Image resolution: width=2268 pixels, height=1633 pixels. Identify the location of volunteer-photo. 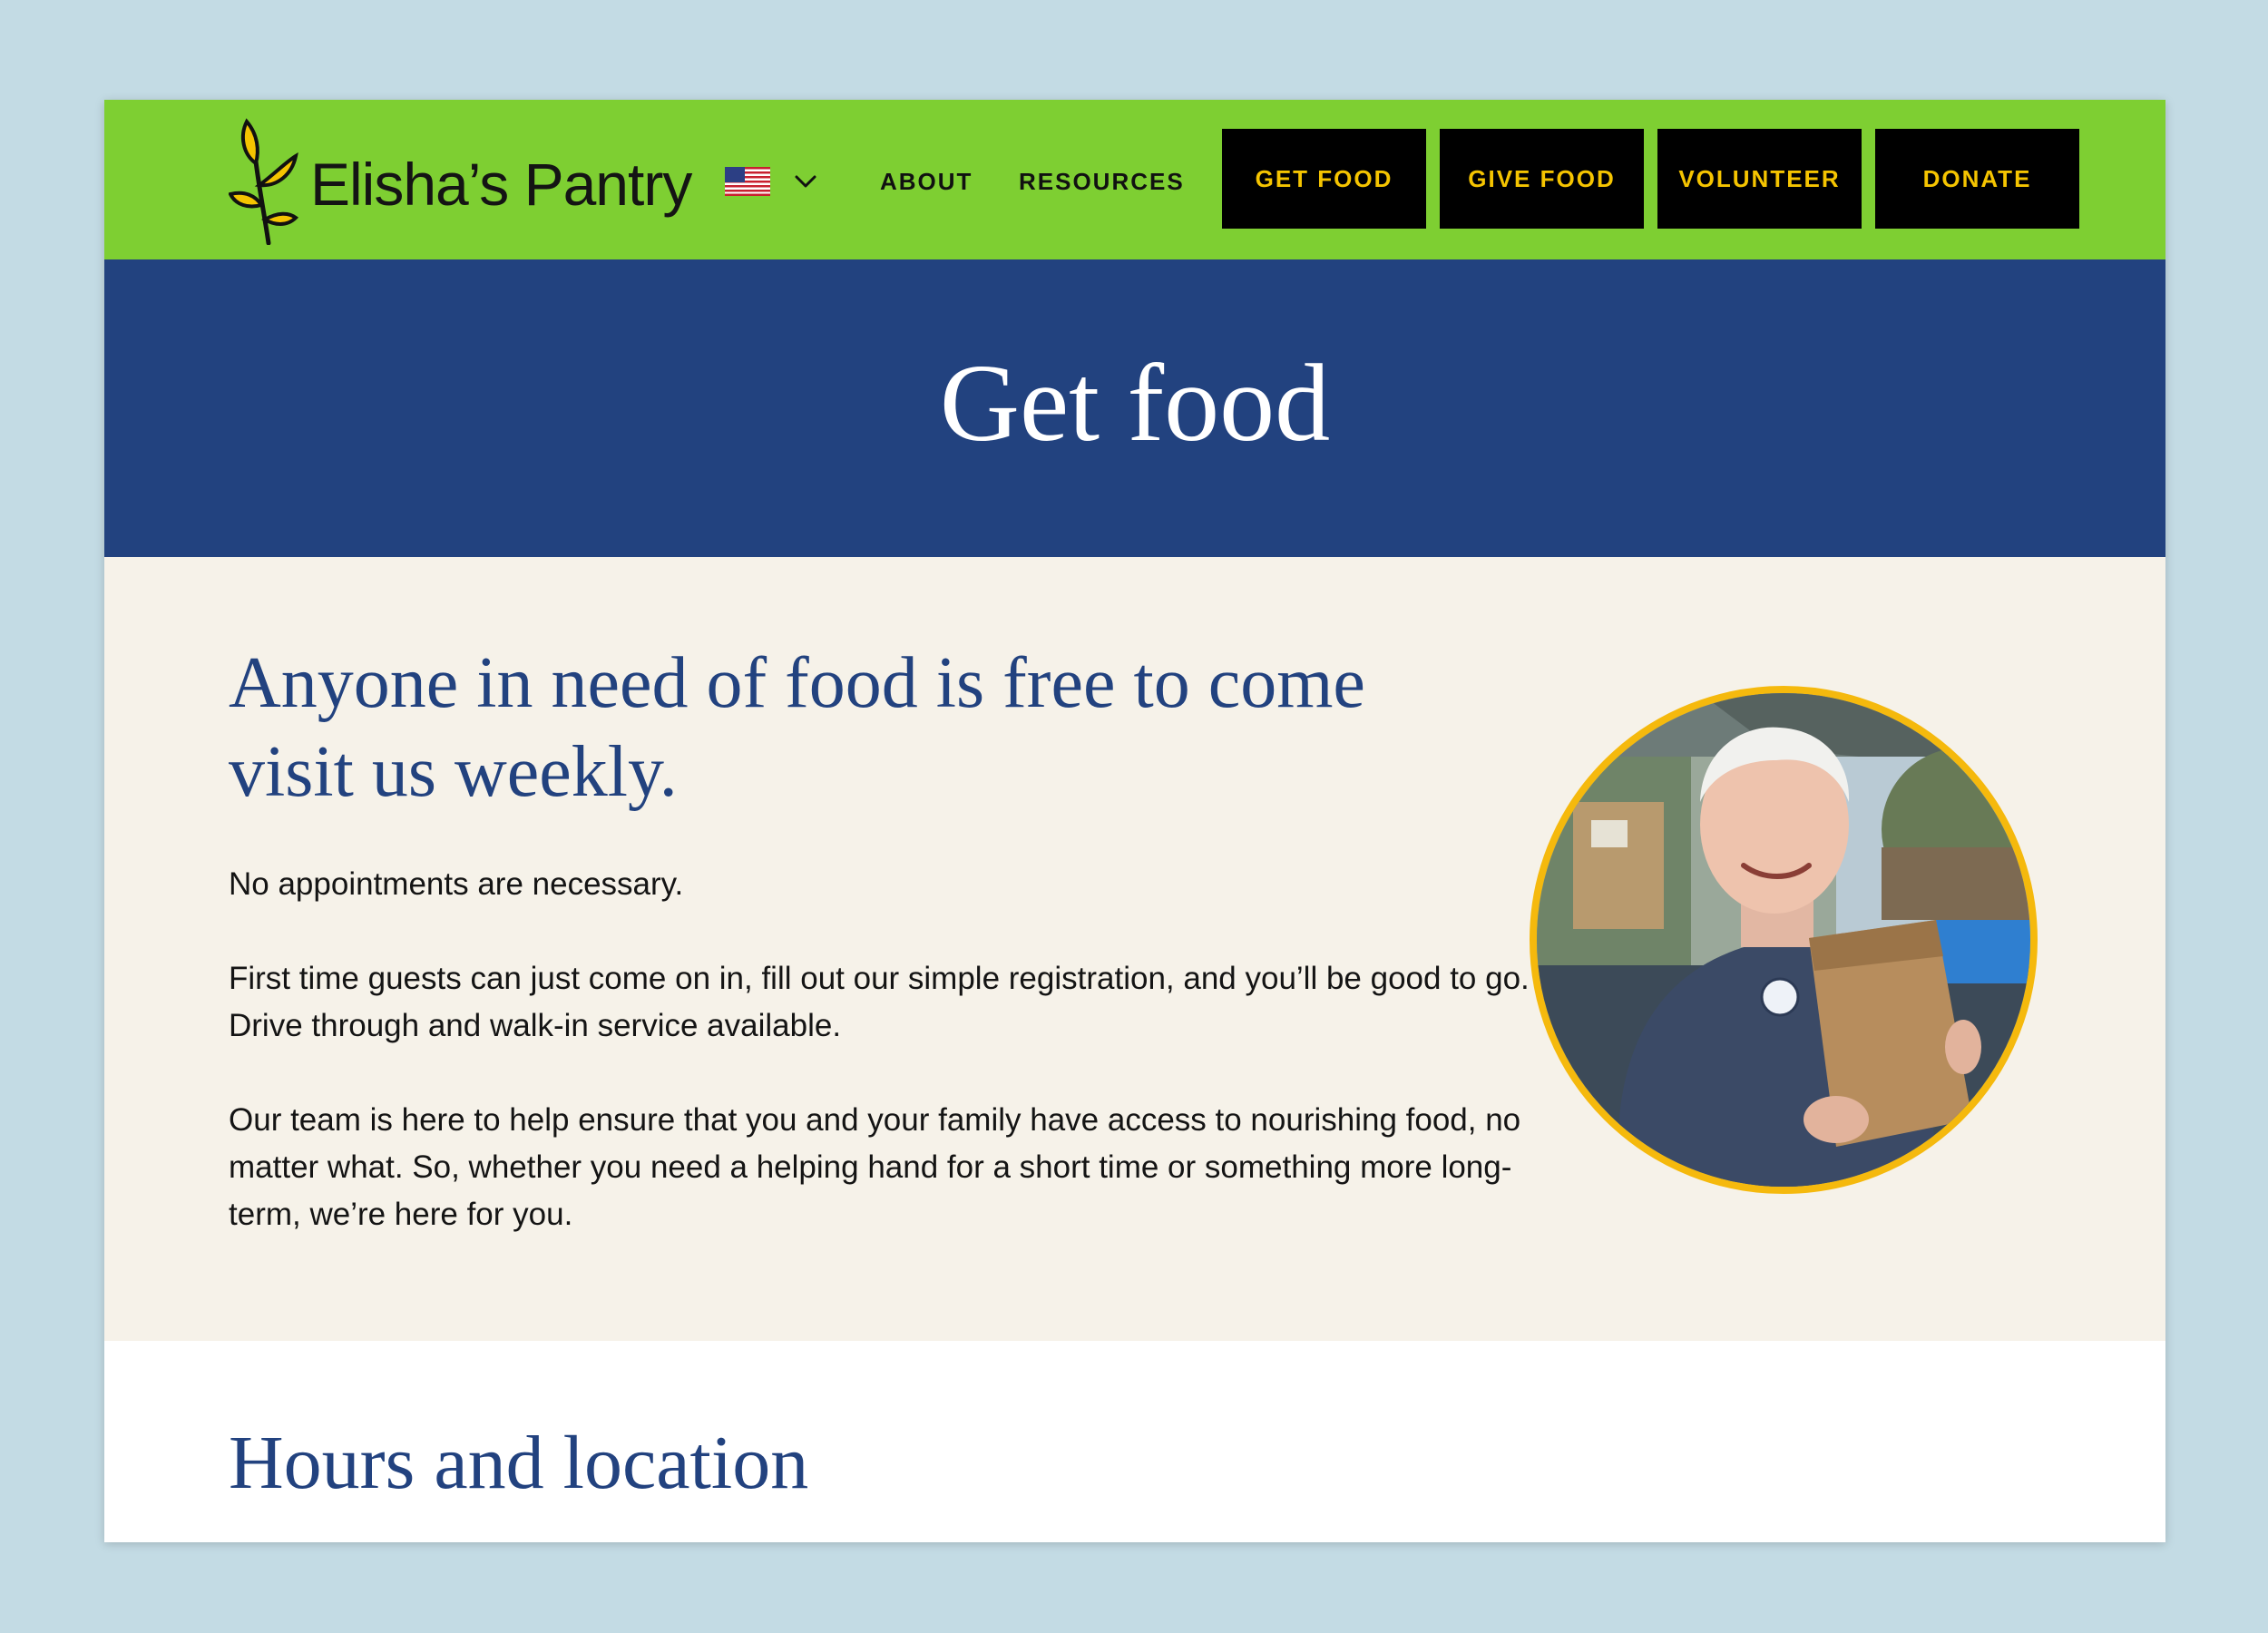
(1784, 940).